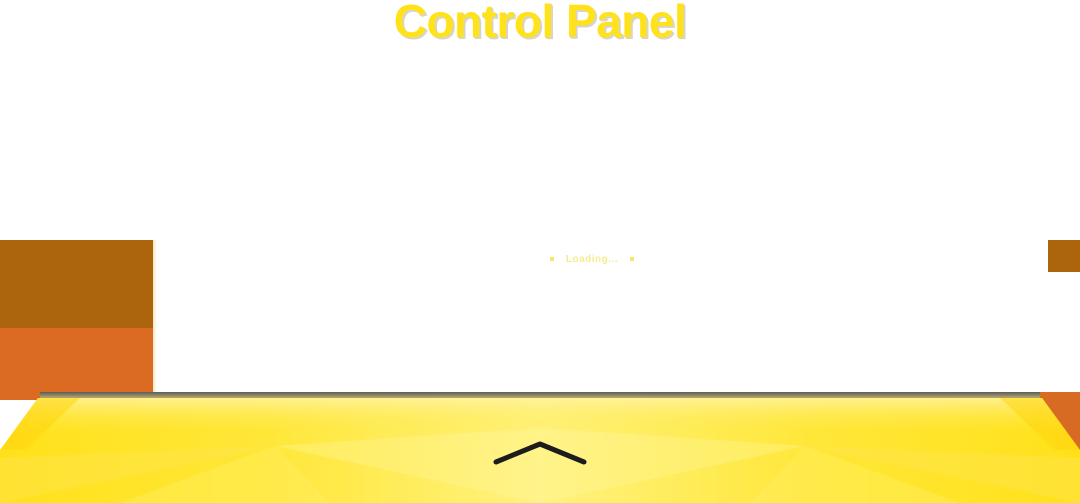  Describe the element at coordinates (1064, 256) in the screenshot. I see `right-panel-block` at that location.